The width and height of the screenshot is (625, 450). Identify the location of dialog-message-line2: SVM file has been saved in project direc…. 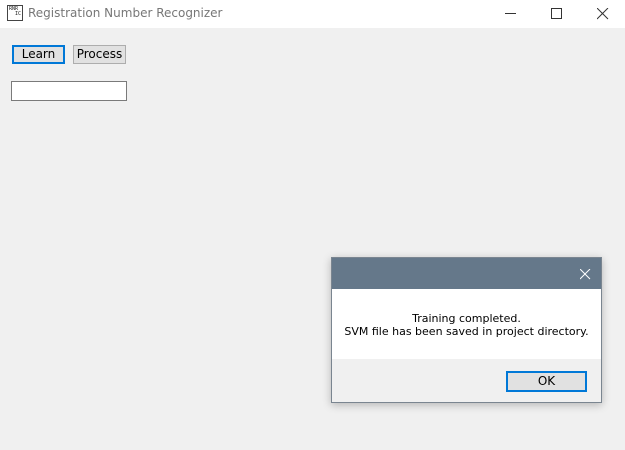
(466, 331).